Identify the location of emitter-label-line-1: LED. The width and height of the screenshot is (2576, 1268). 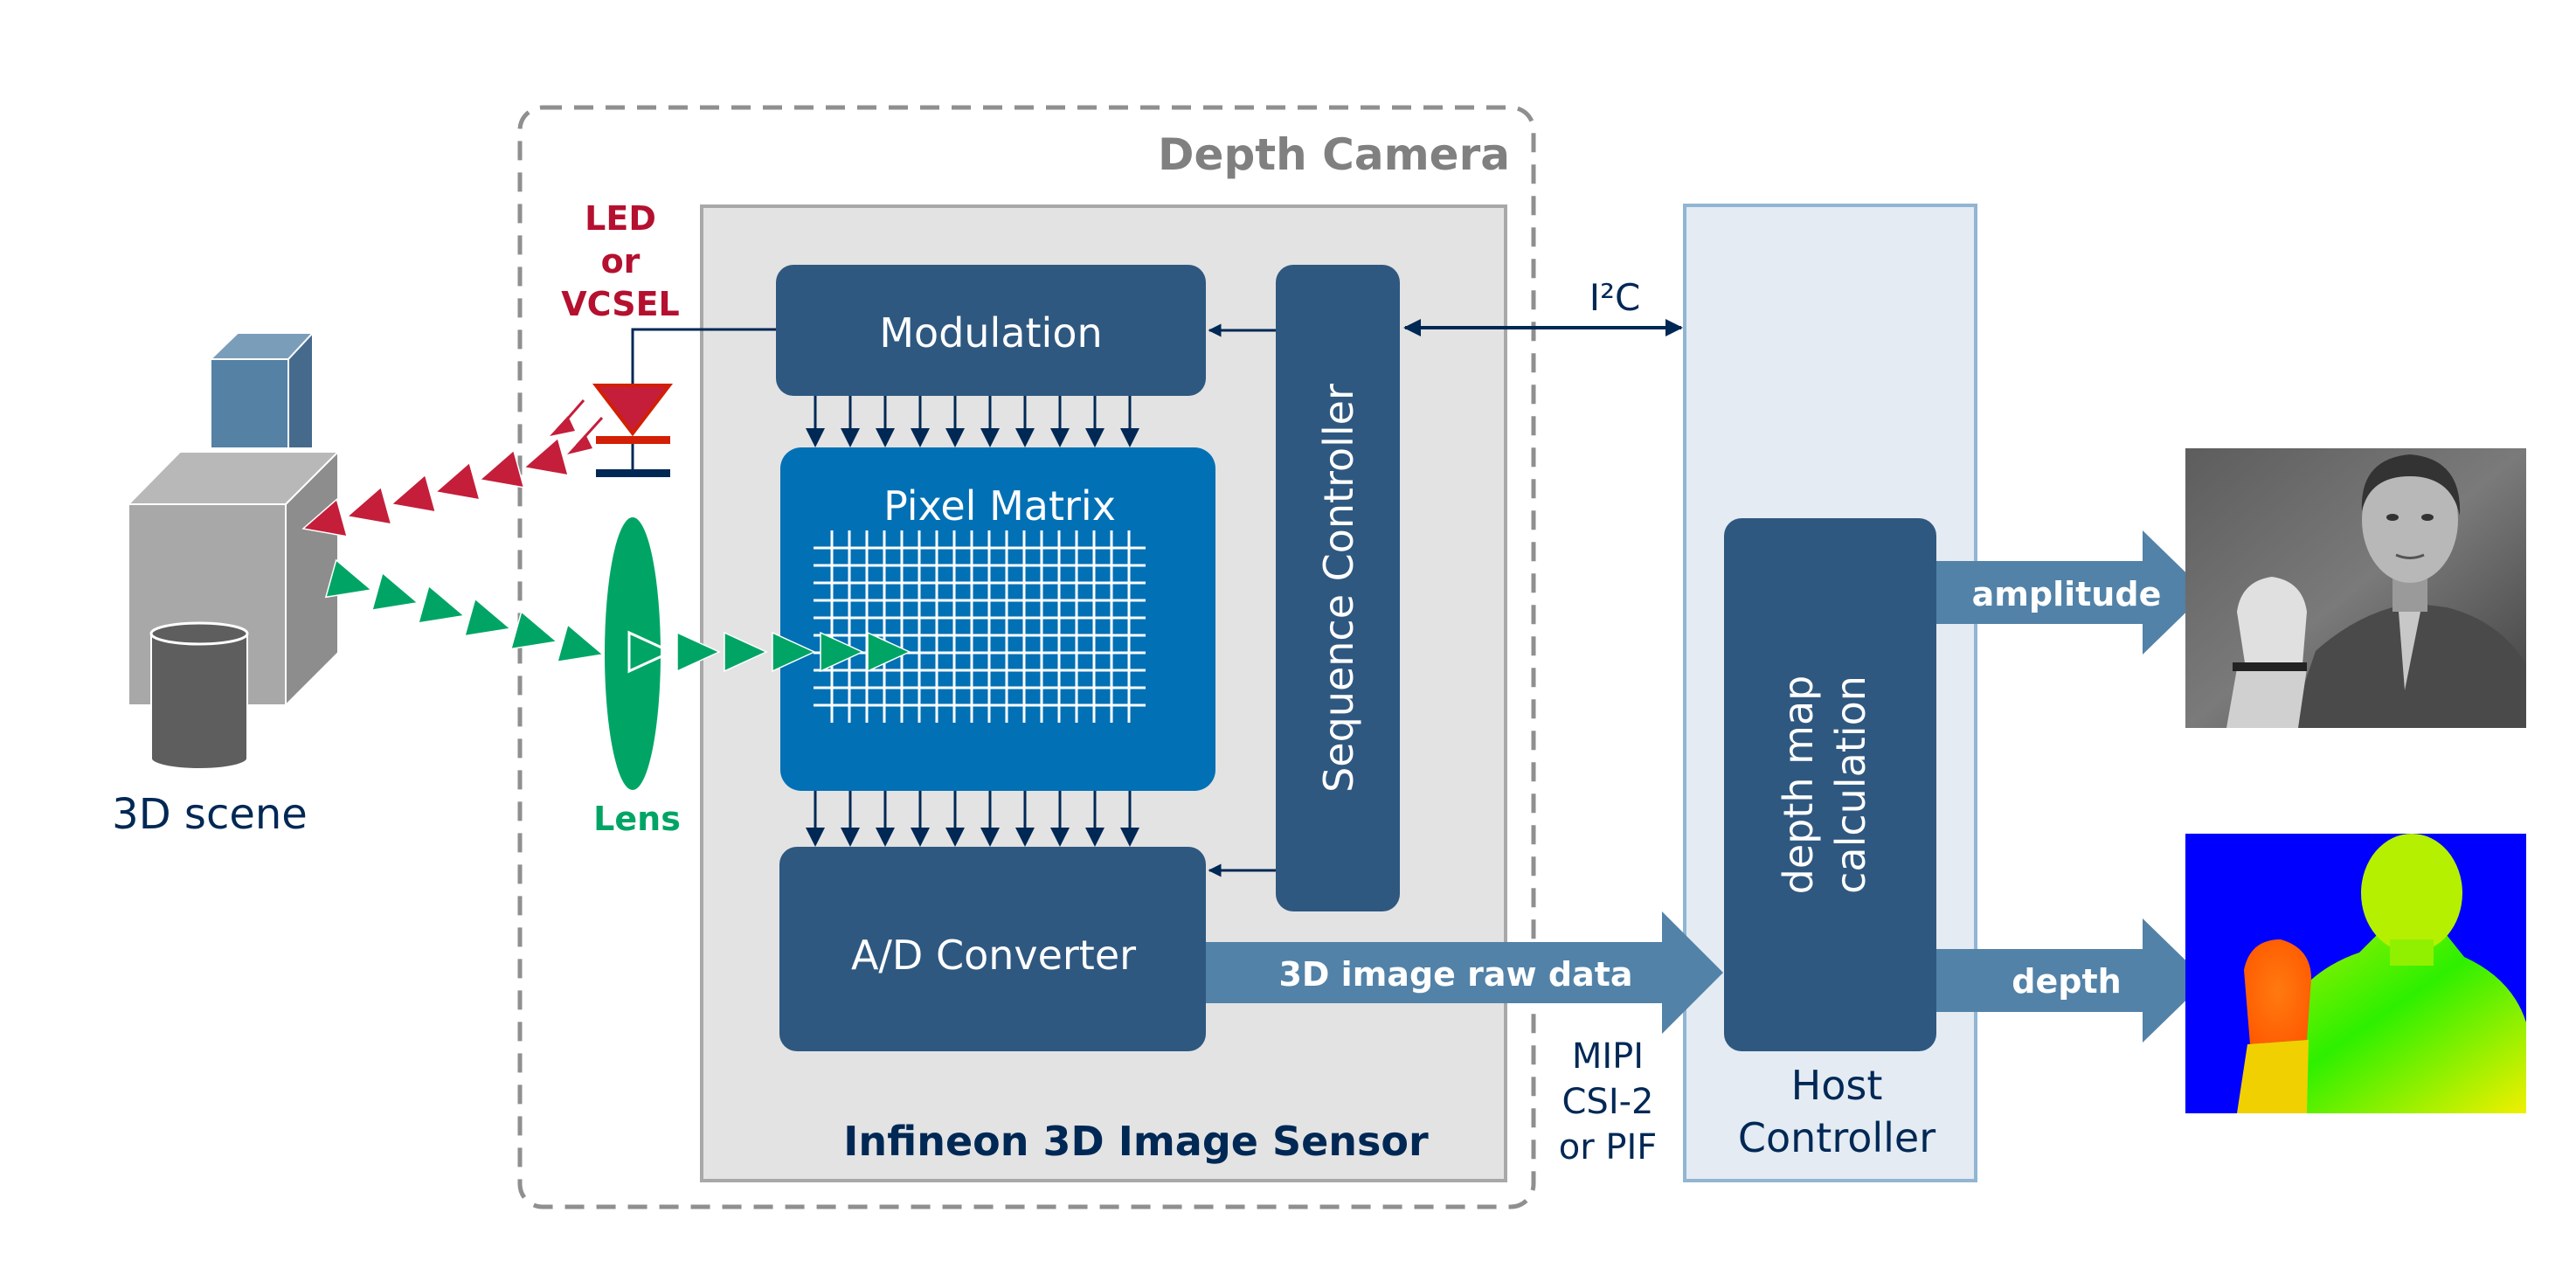
(620, 218).